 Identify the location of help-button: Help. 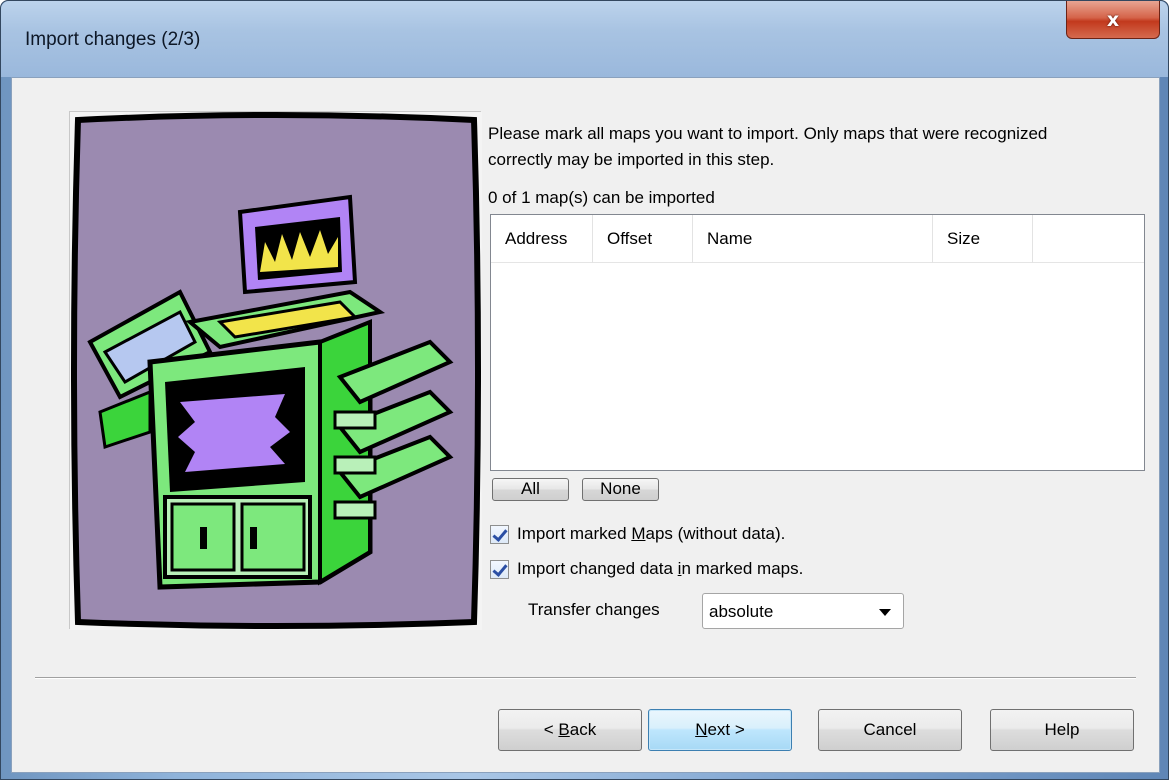
(1062, 730).